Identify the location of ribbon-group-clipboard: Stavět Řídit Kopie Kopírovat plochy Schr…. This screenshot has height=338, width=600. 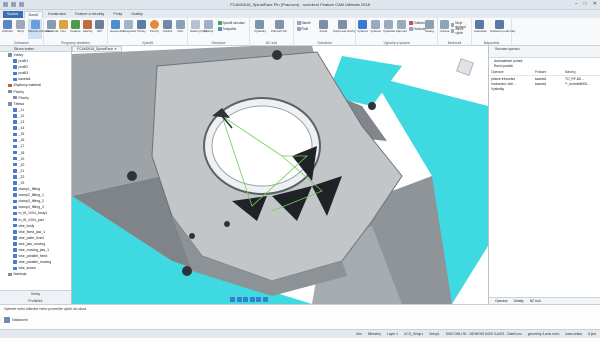
(325, 32).